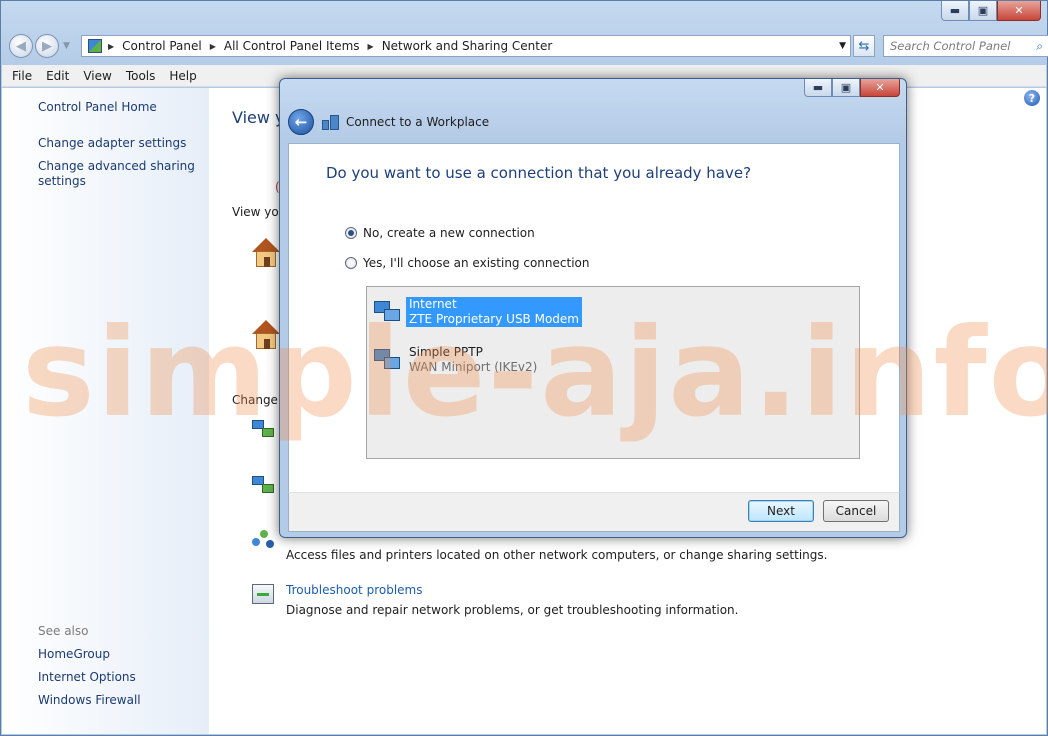 This screenshot has width=1048, height=736. I want to click on connection-name: Internet, so click(433, 304).